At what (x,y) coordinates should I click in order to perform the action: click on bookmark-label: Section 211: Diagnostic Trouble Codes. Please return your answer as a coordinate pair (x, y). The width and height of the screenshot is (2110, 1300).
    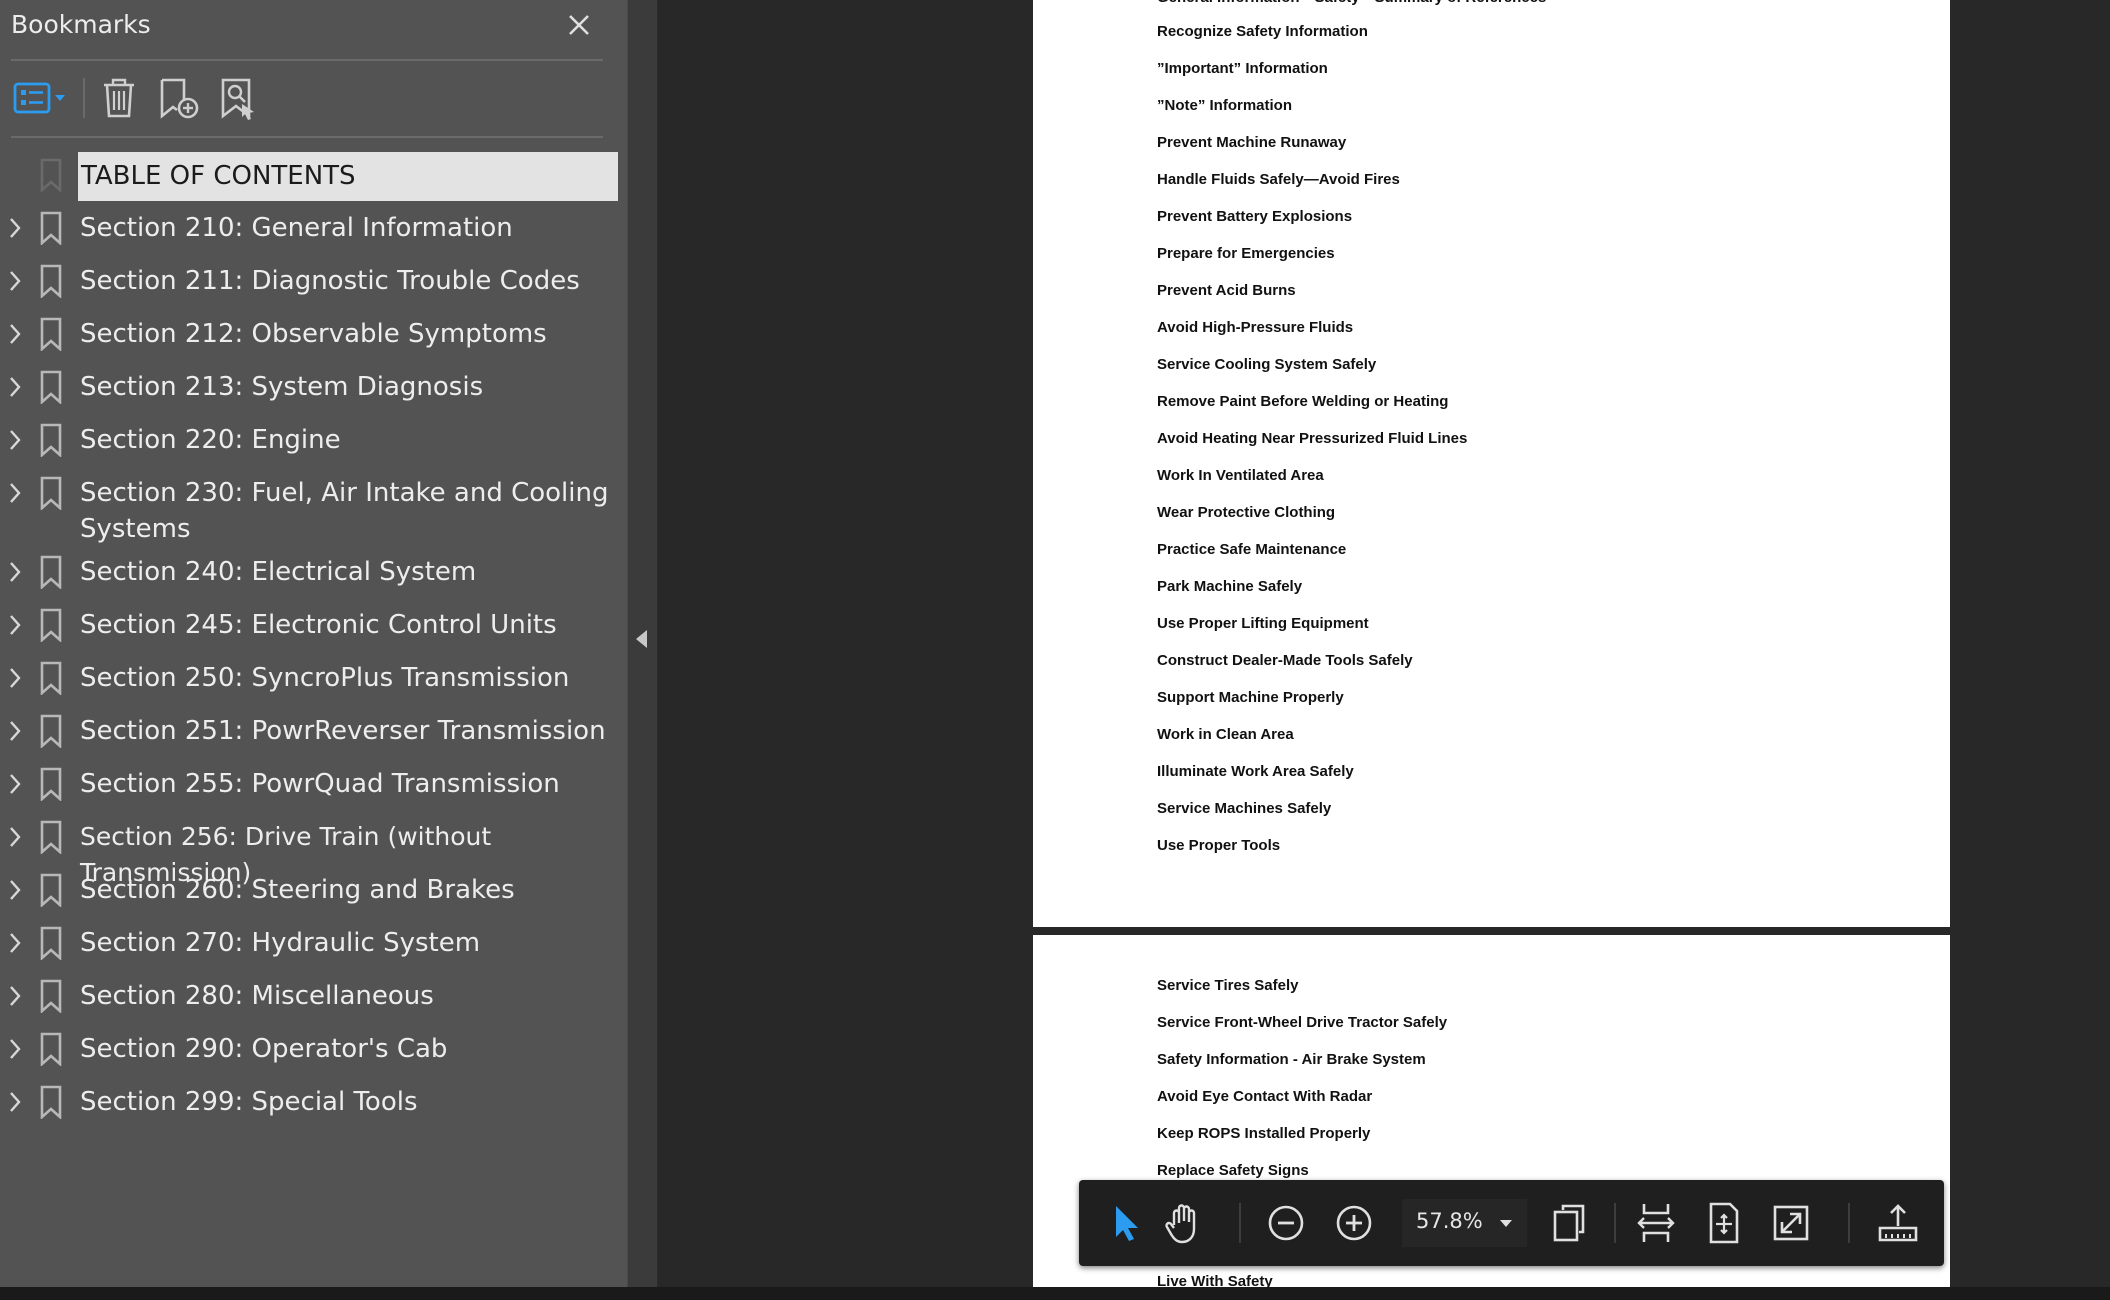
    Looking at the image, I should click on (330, 281).